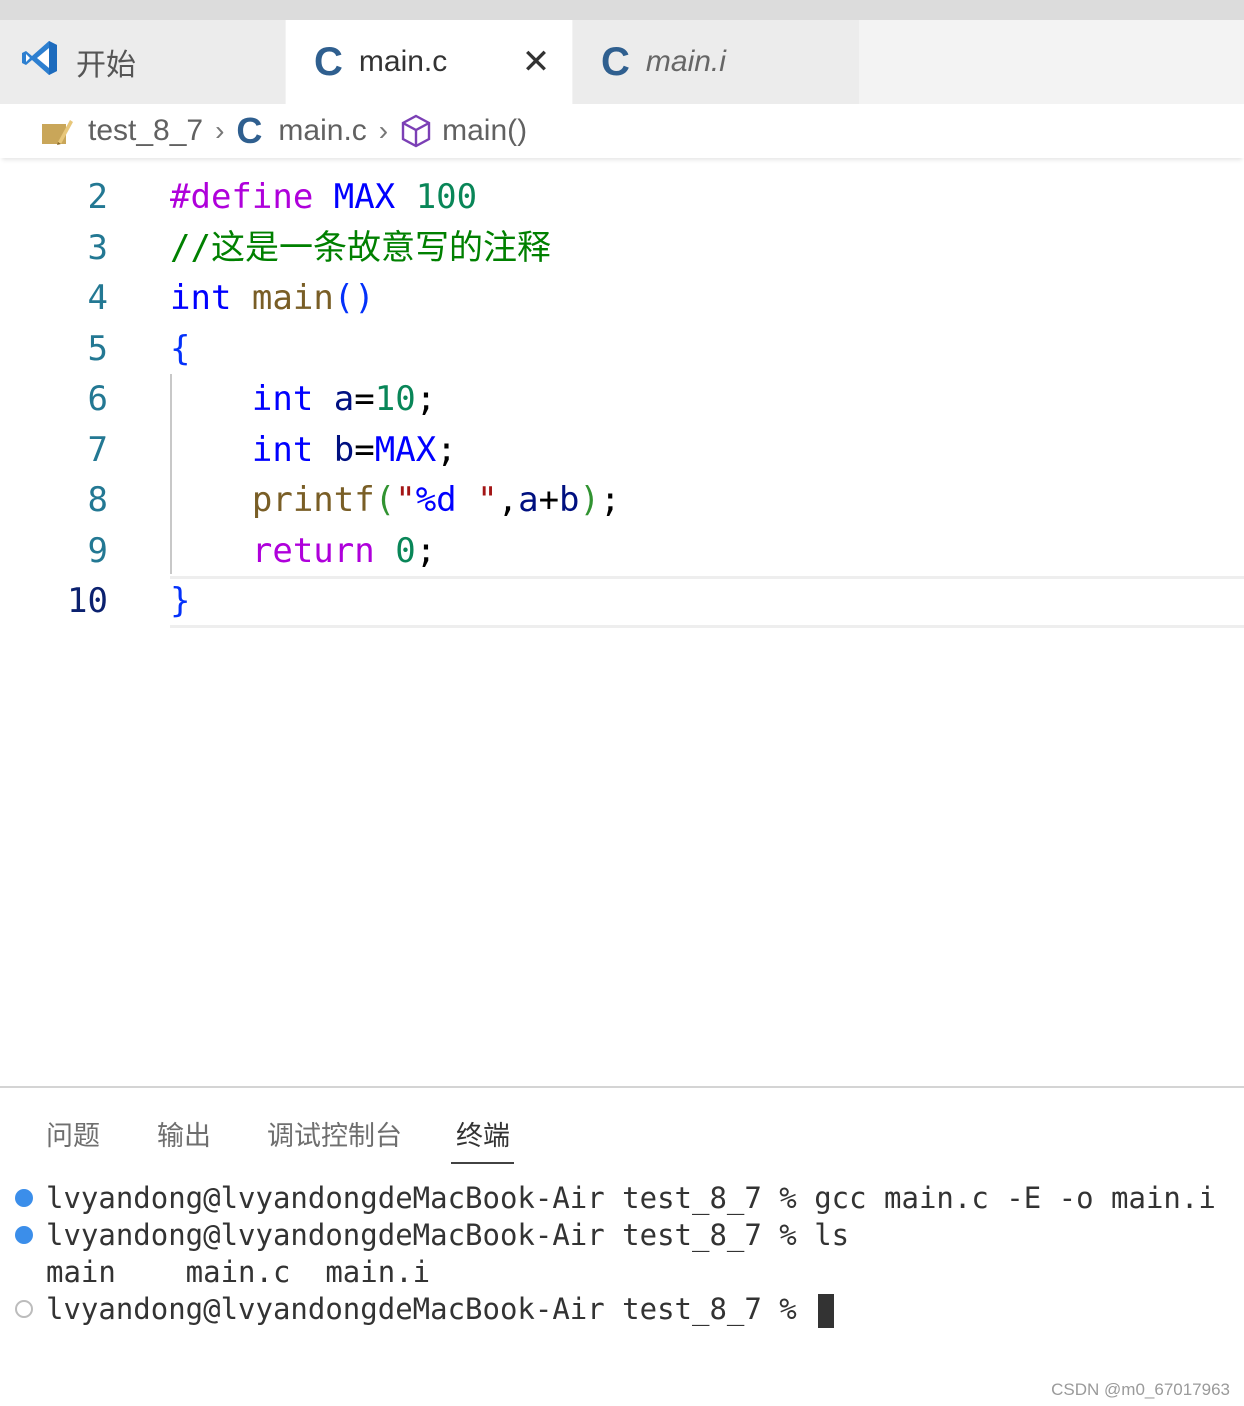  Describe the element at coordinates (482, 1163) in the screenshot. I see `active-tab-indicator` at that location.